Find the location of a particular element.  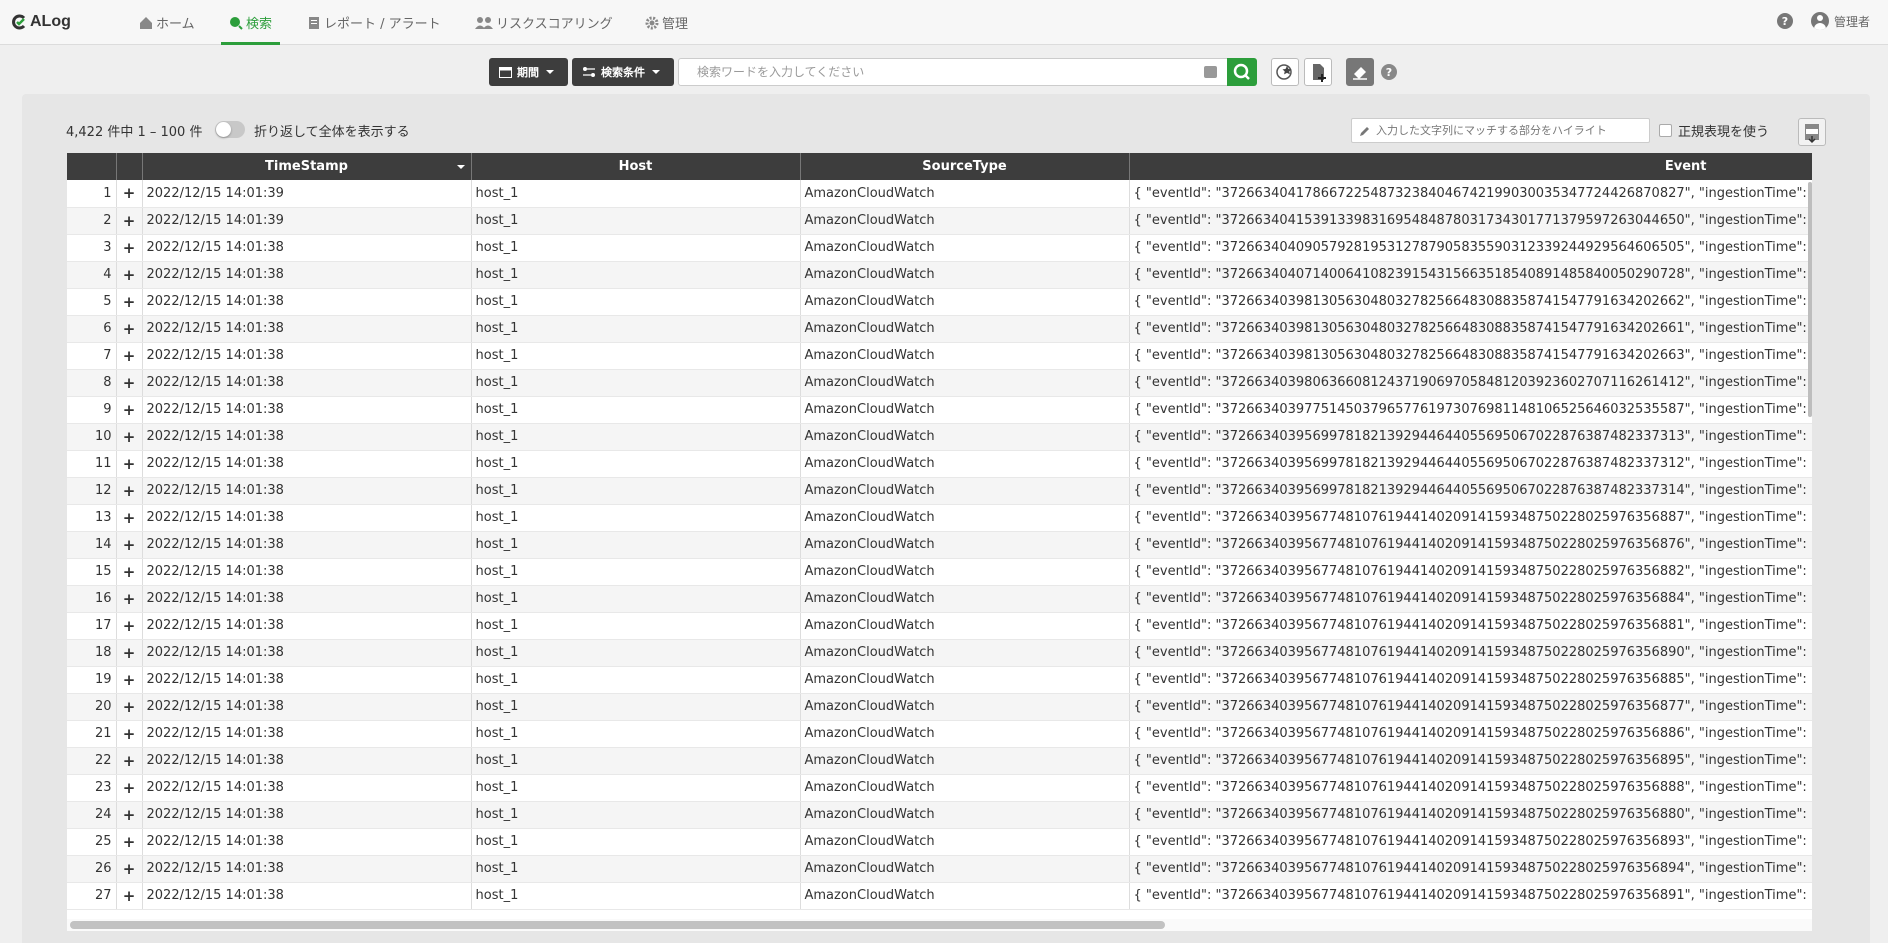

nav-tab-report: レポート / アラート is located at coordinates (374, 22).